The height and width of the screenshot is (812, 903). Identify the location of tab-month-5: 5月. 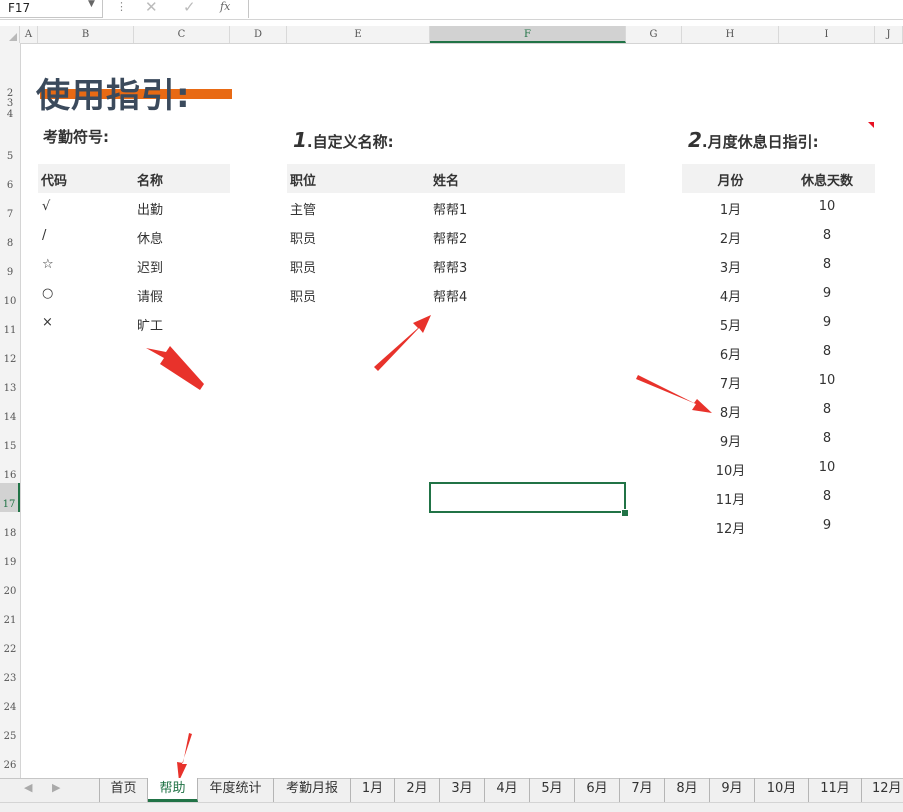
(552, 790).